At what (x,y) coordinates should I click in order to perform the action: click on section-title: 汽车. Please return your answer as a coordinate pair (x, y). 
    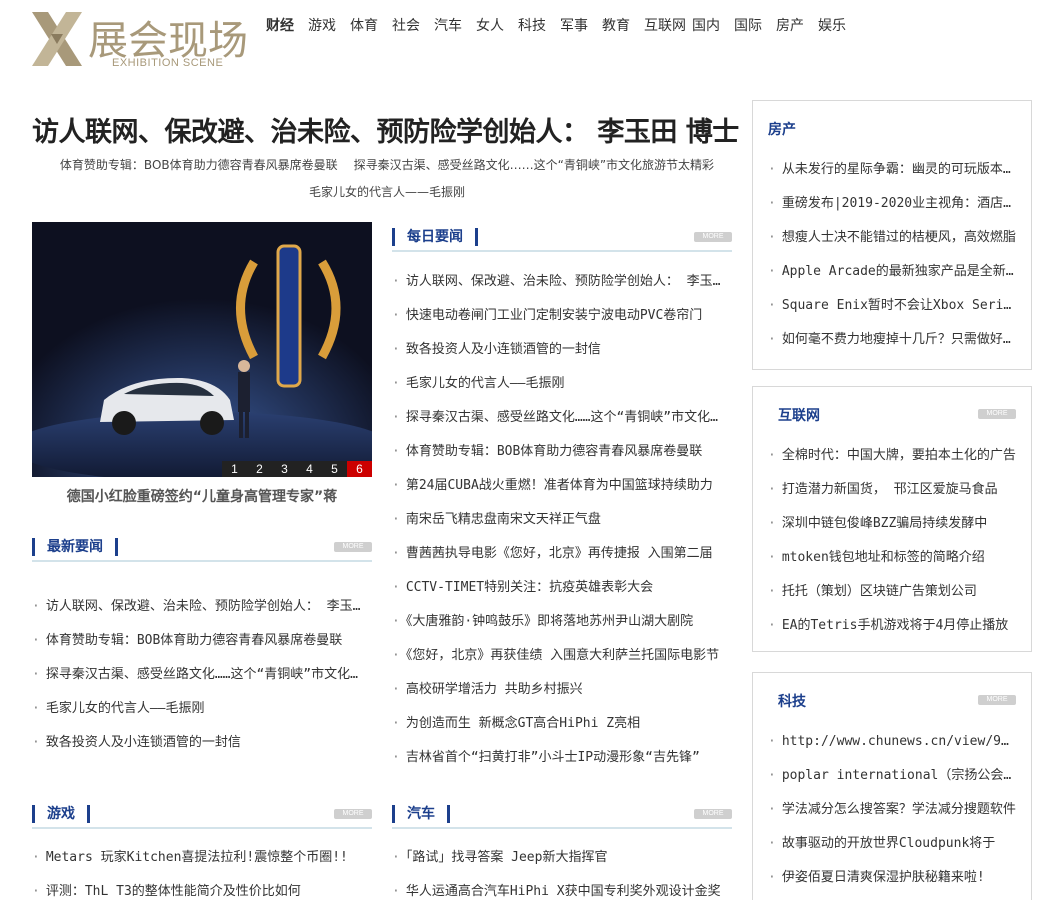
    Looking at the image, I should click on (421, 814).